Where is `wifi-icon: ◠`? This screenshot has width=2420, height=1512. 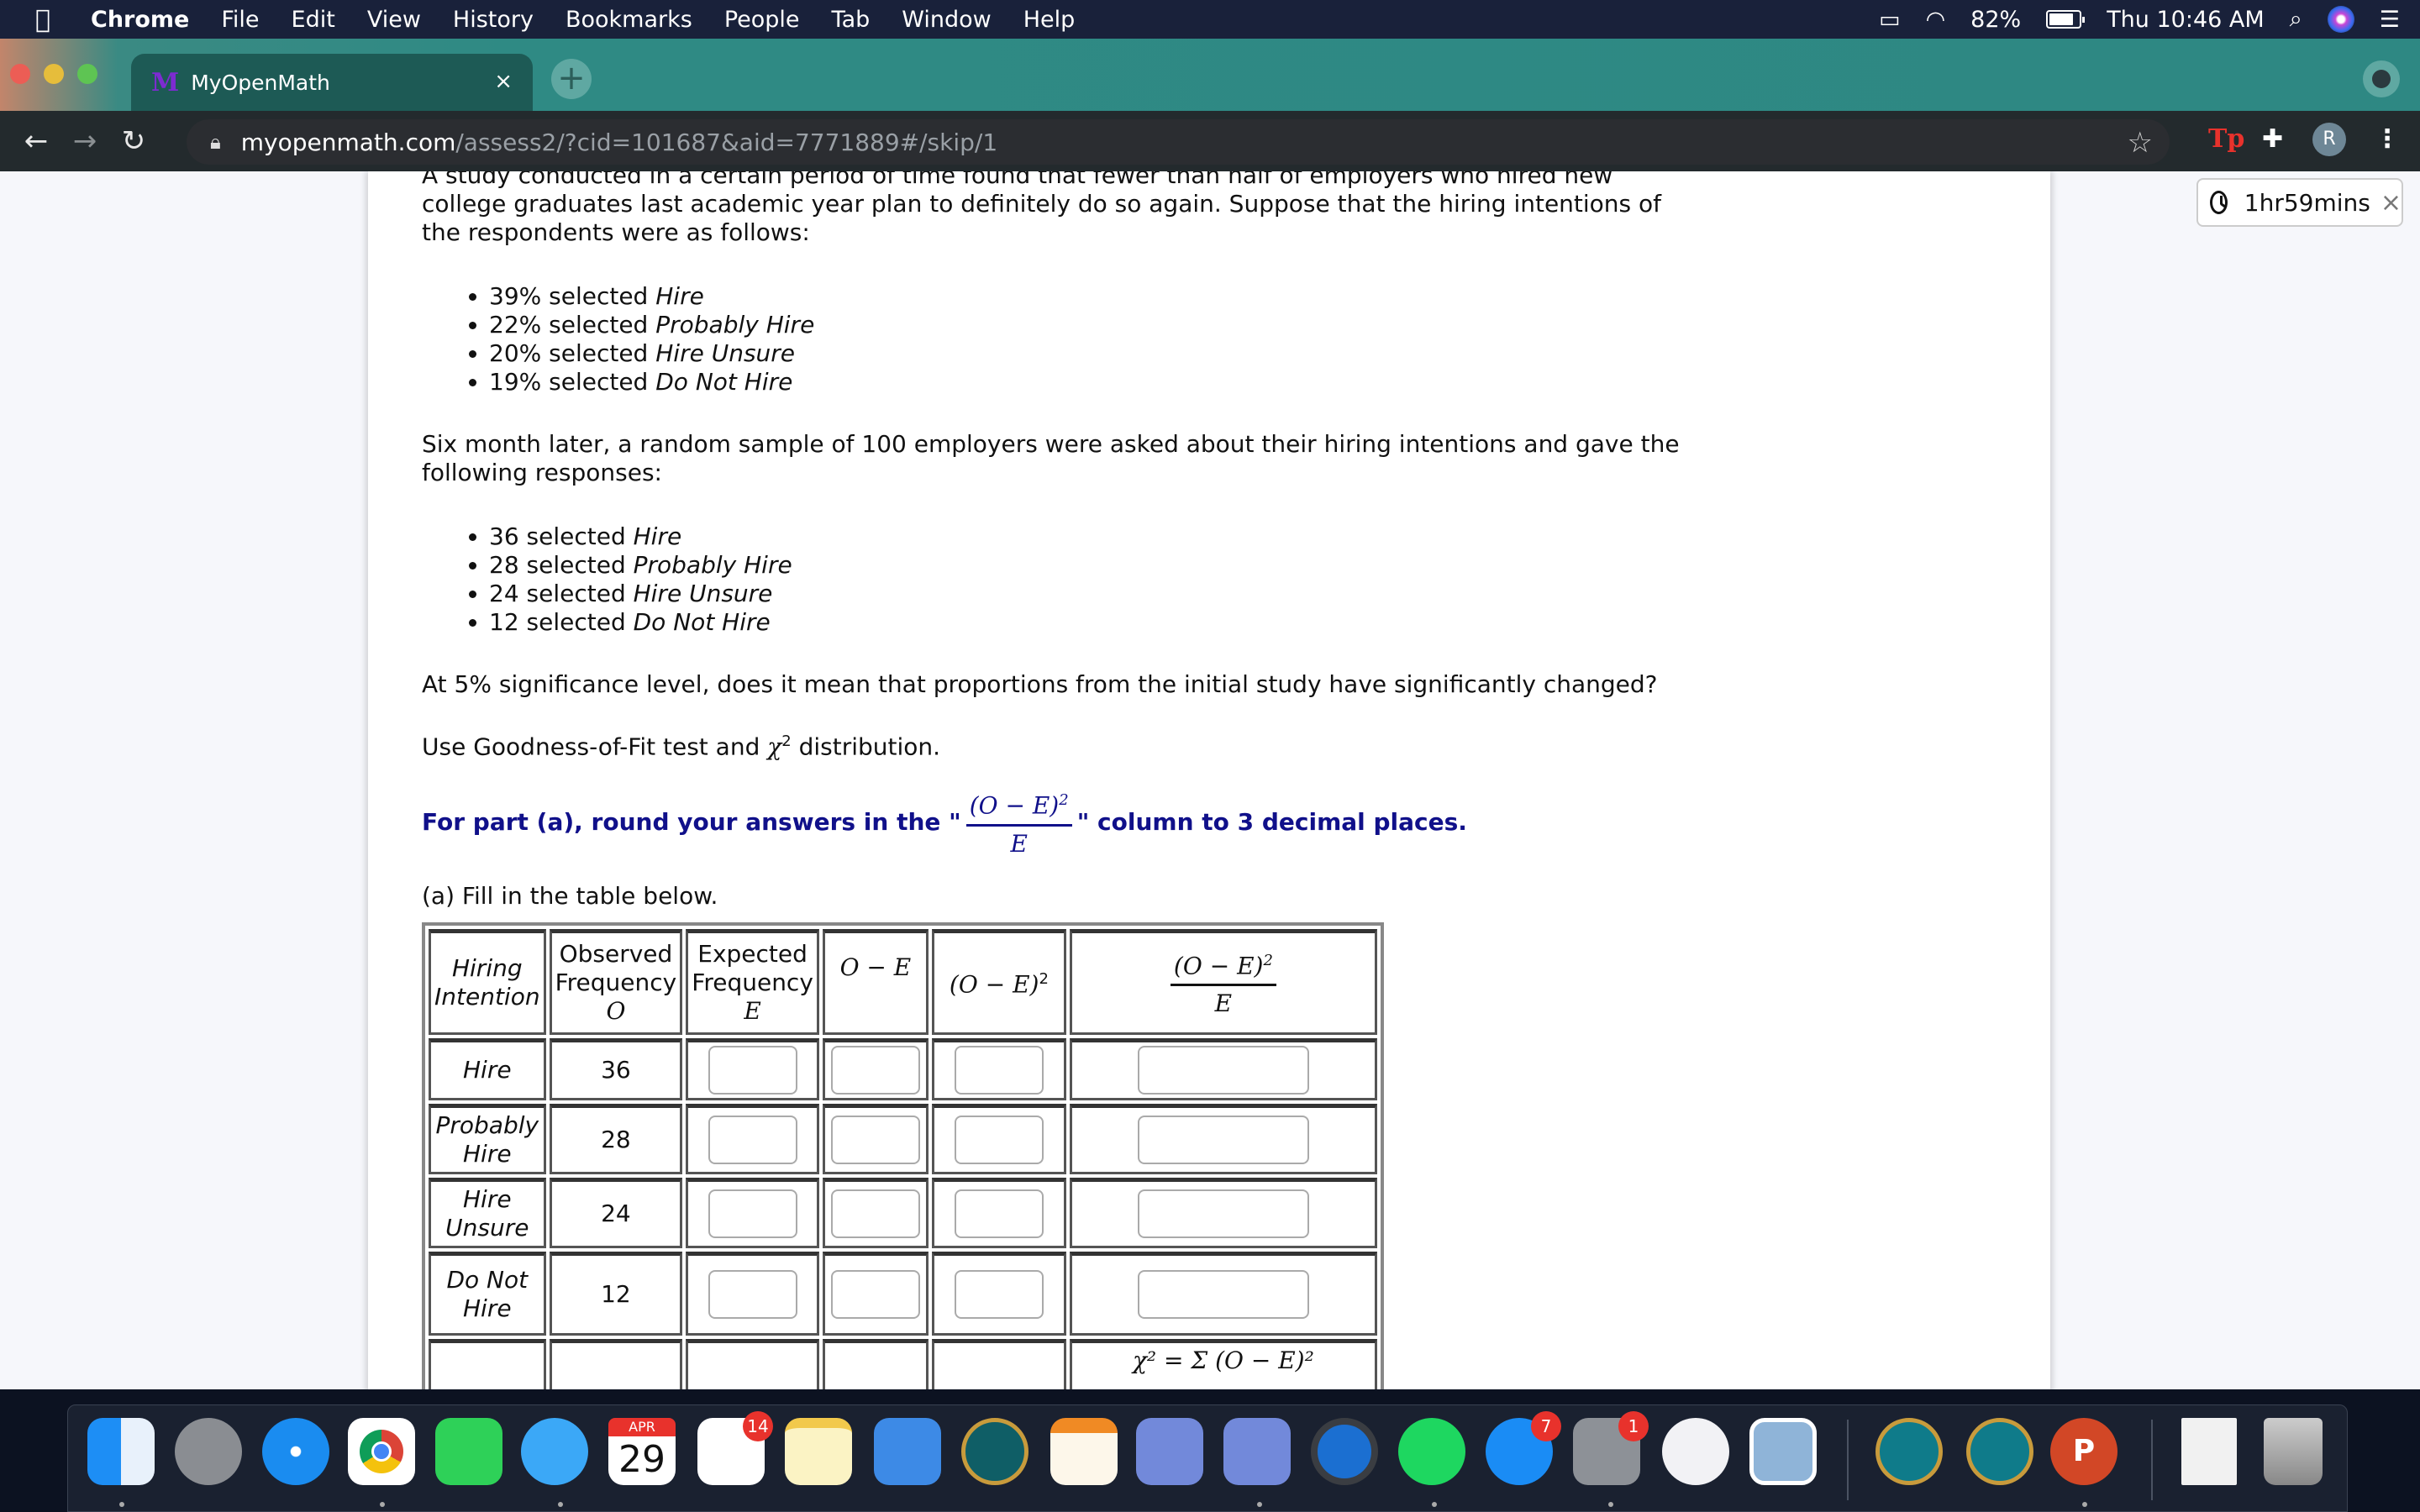 wifi-icon: ◠ is located at coordinates (1936, 20).